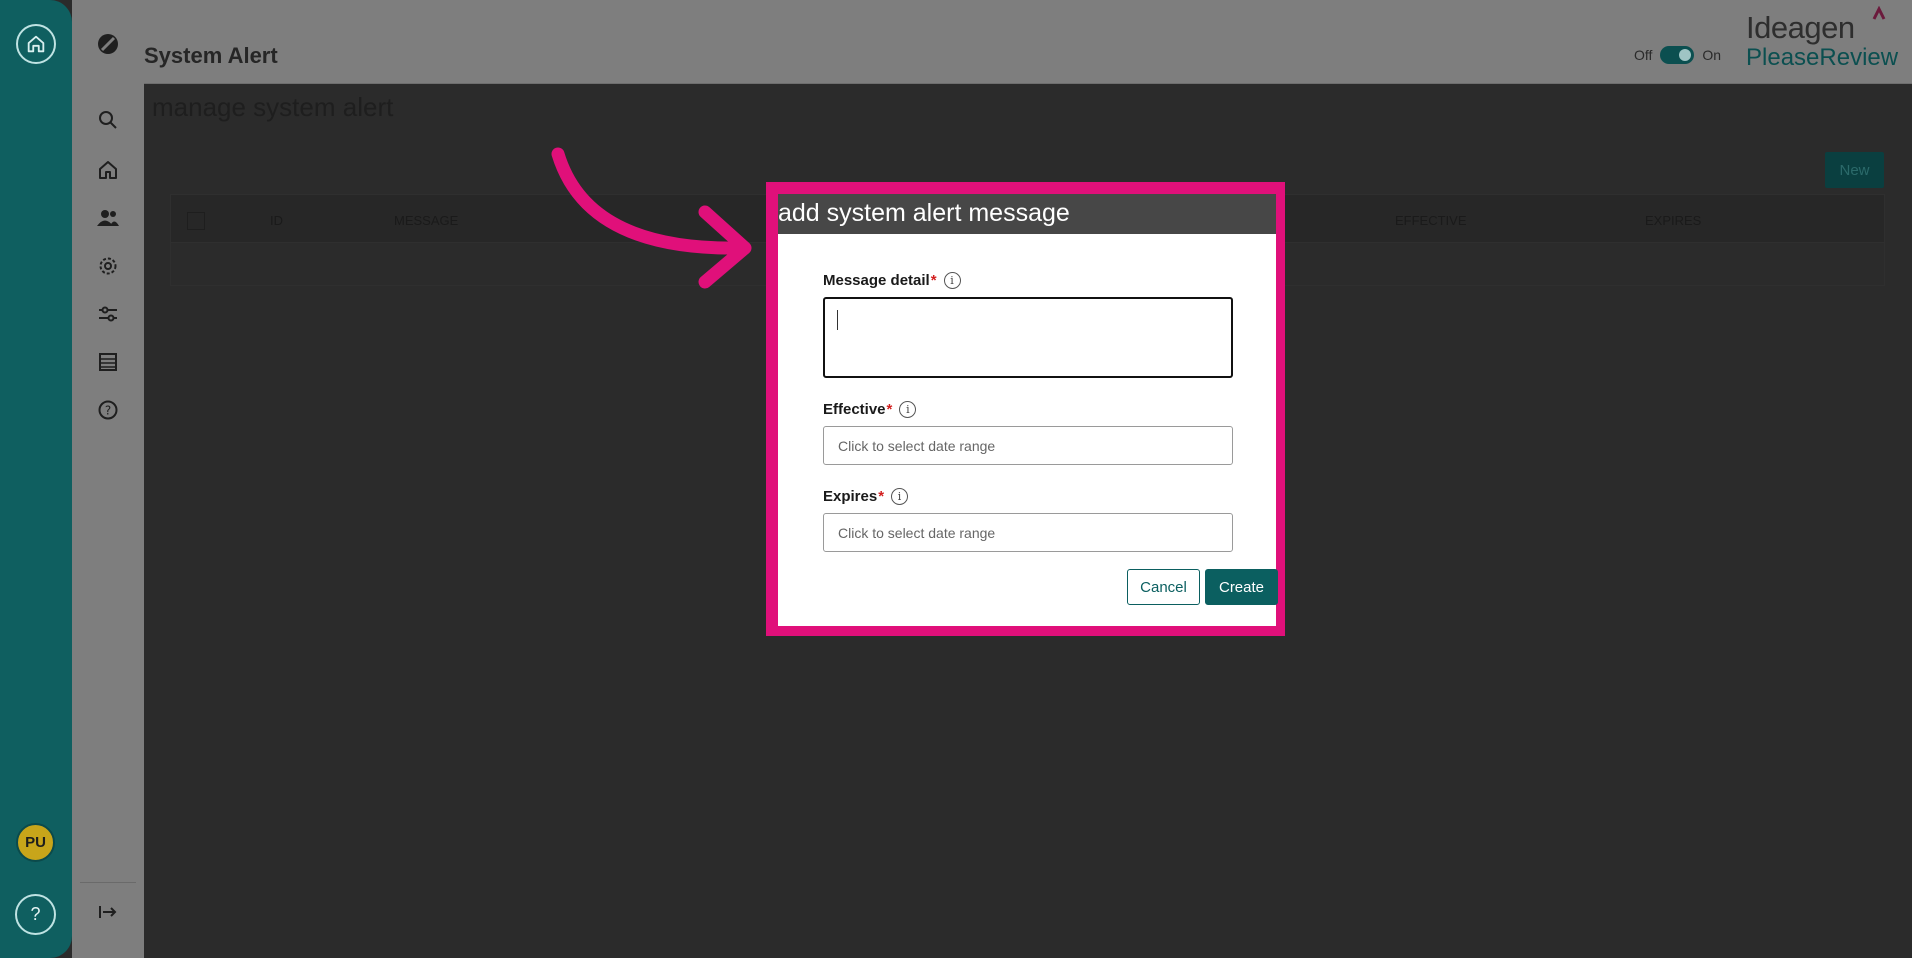 The height and width of the screenshot is (958, 1912). I want to click on text-caret, so click(837, 320).